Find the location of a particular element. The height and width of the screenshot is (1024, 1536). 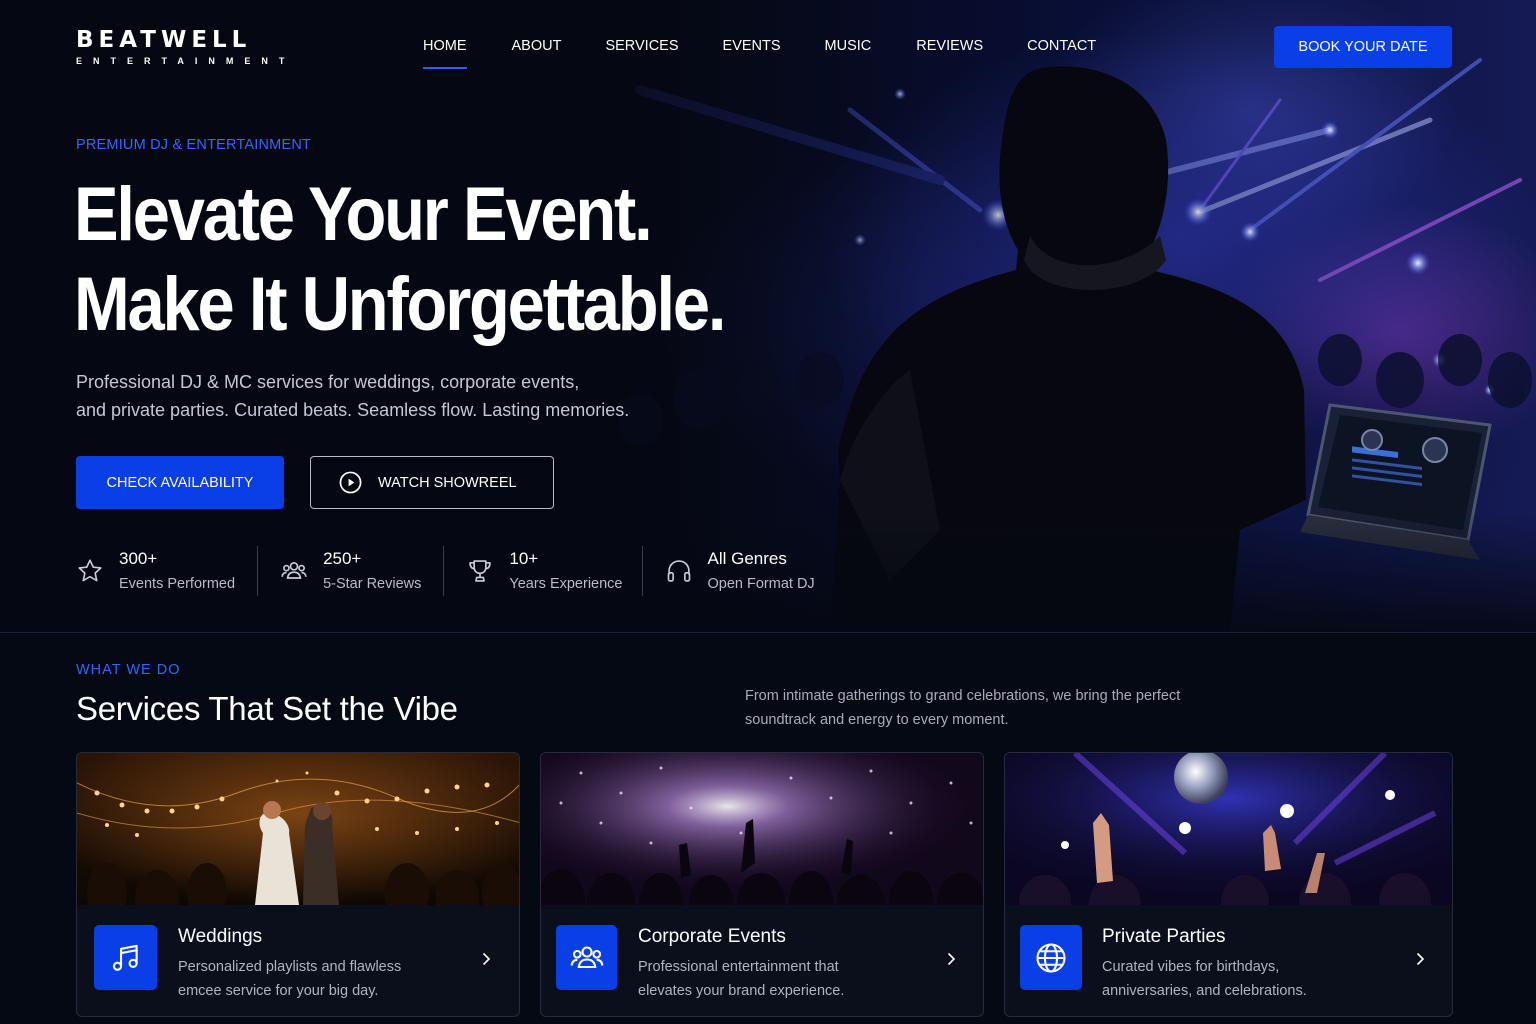

stat-reviews-value: 250+ is located at coordinates (342, 558).